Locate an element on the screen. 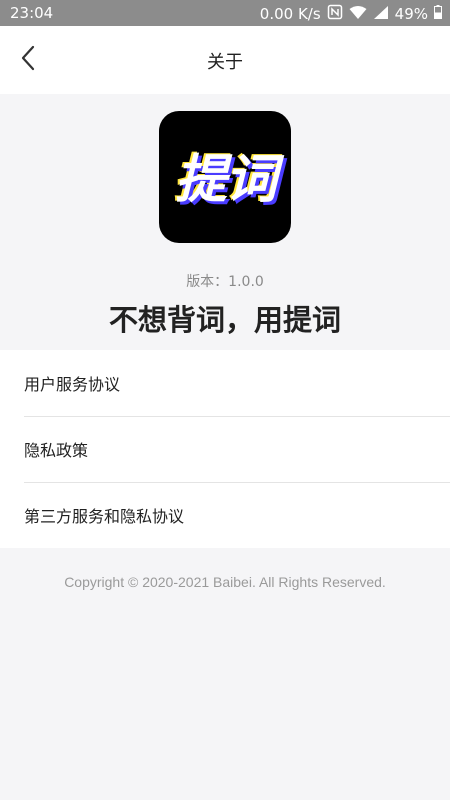 Image resolution: width=450 pixels, height=800 pixels. menu-item-label: 隐私政策 is located at coordinates (56, 450).